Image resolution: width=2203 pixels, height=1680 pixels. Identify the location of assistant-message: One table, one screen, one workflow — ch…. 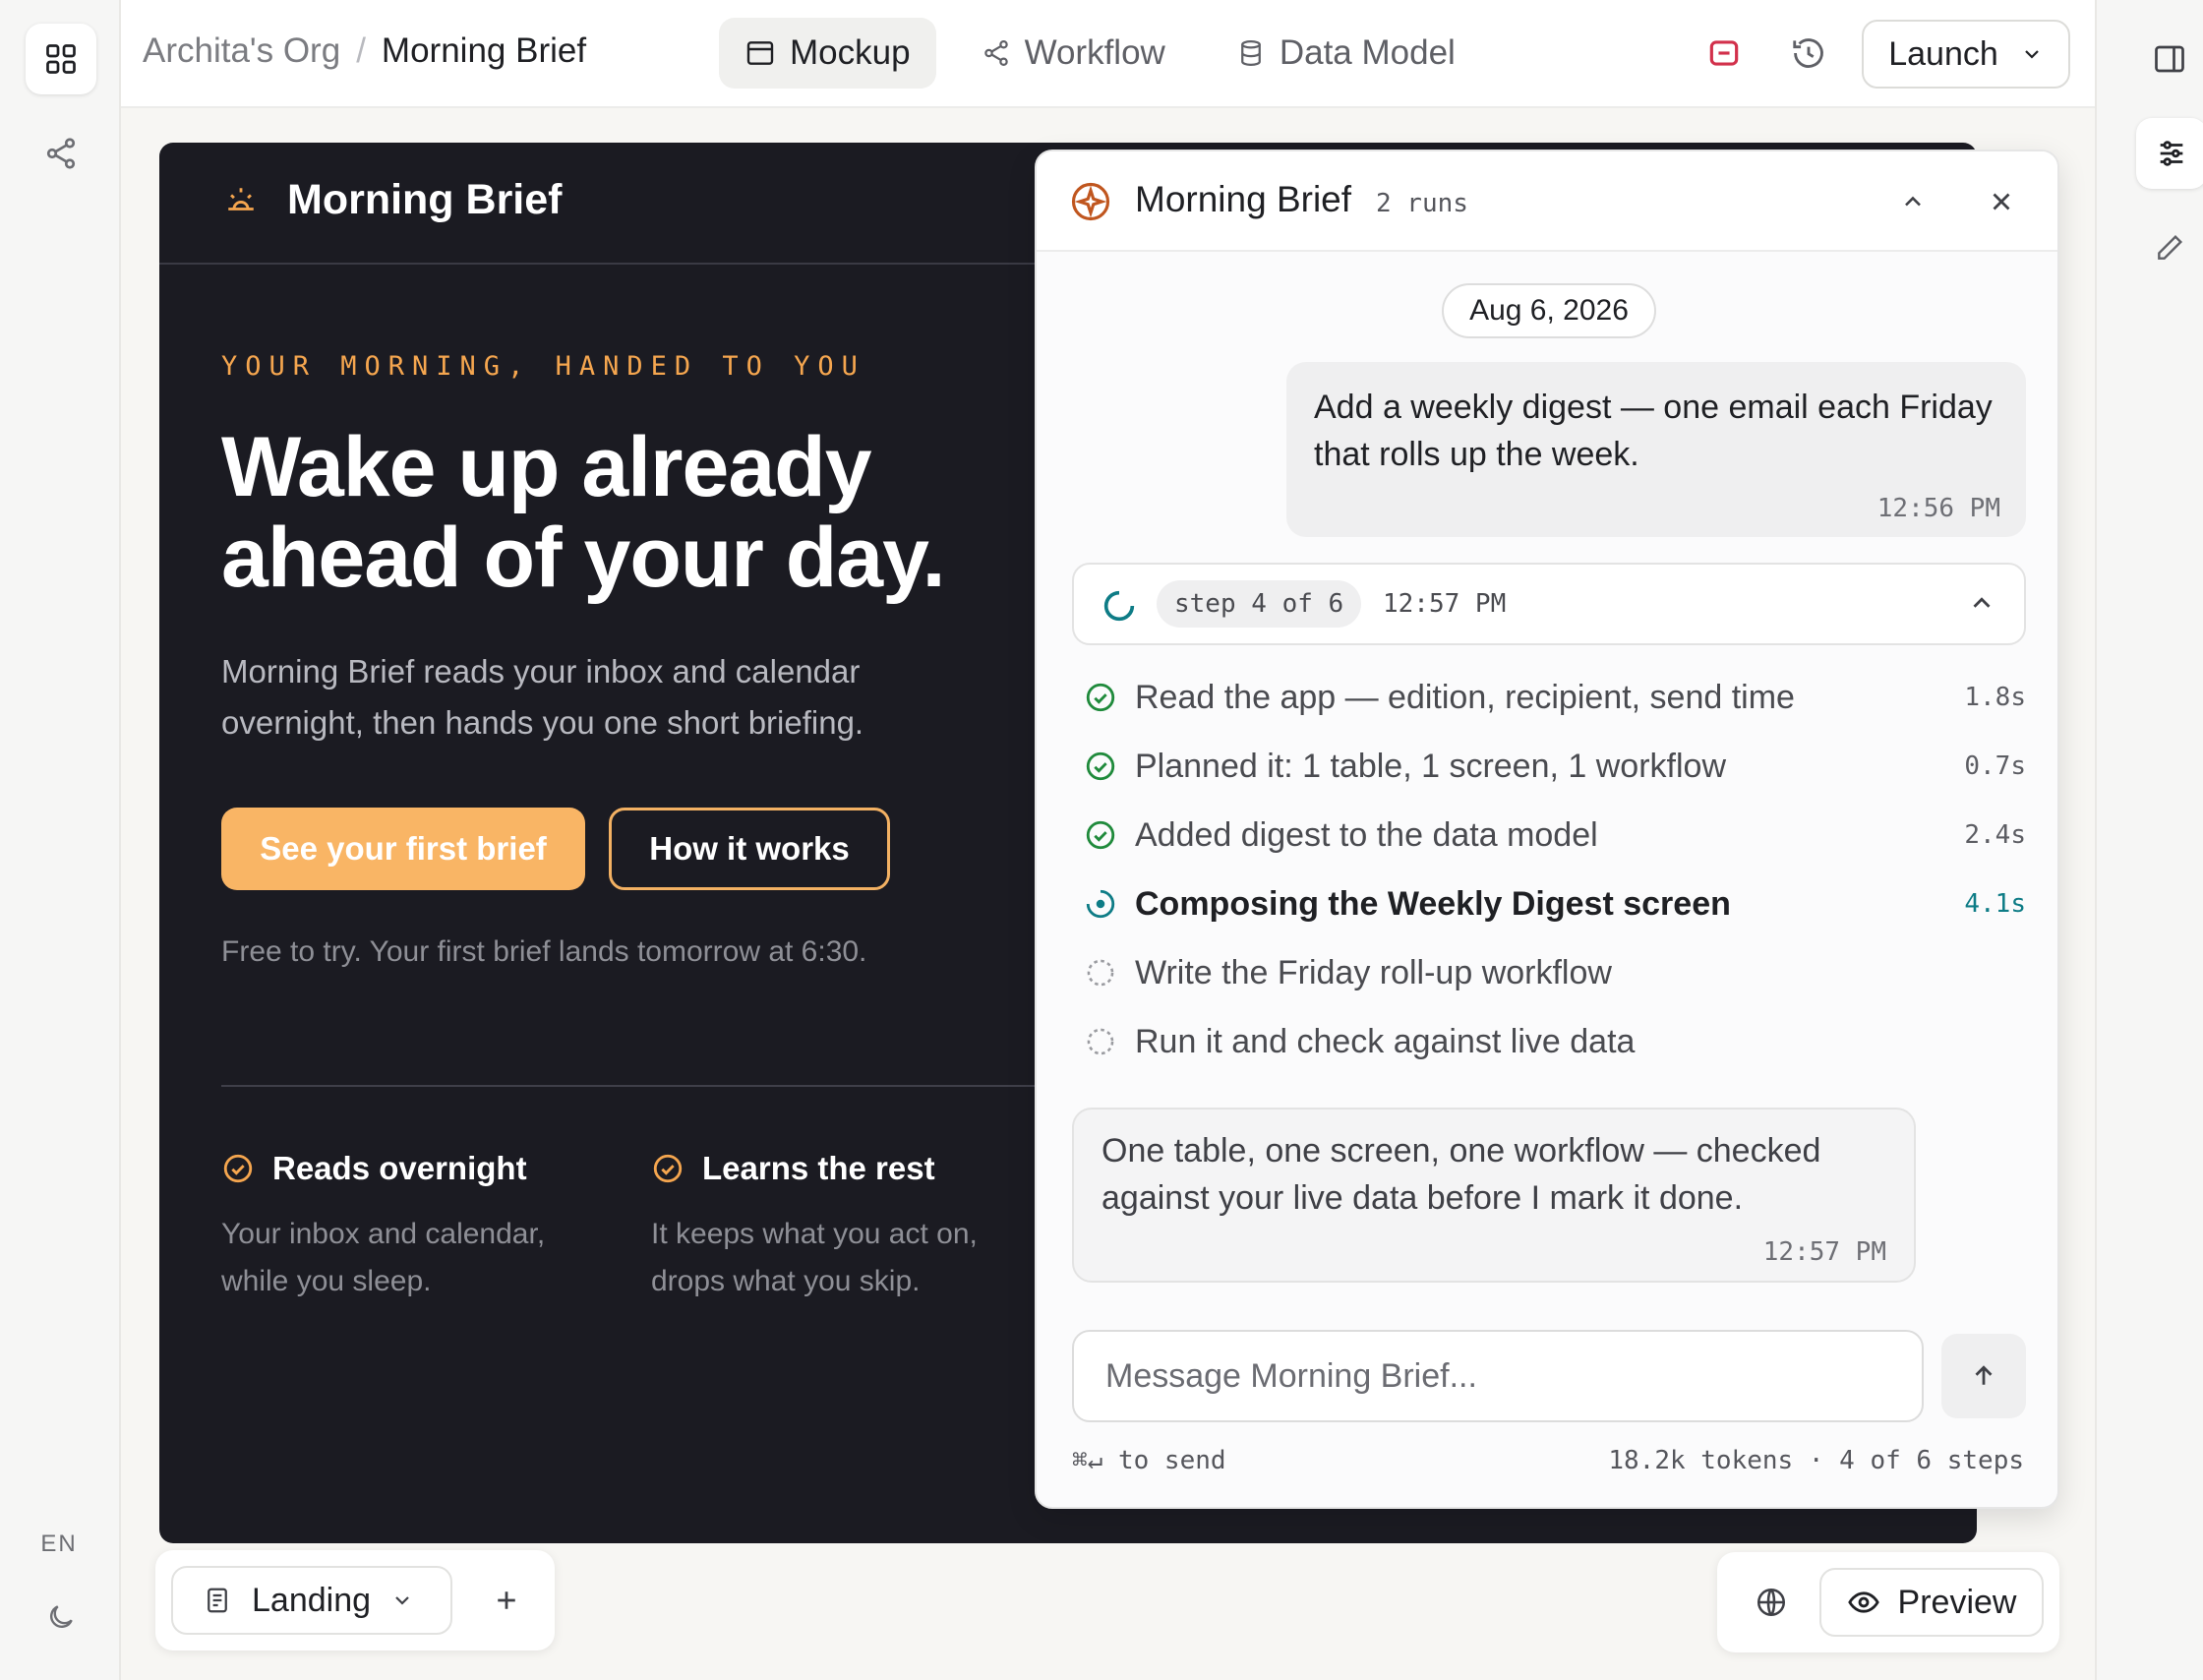
(1494, 1195).